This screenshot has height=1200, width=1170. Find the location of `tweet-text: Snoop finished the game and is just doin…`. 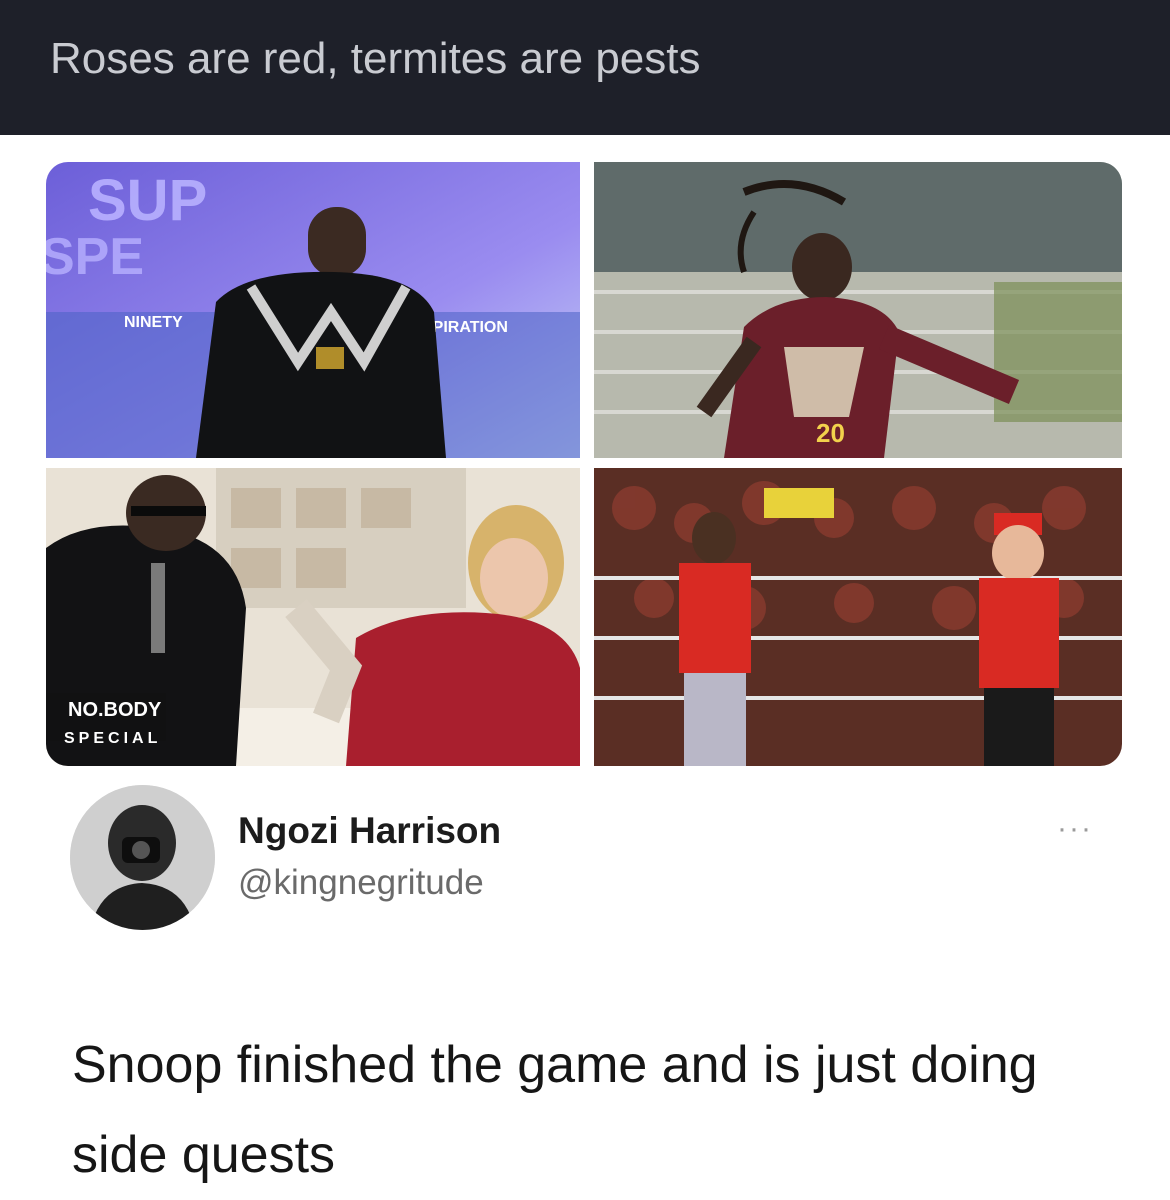

tweet-text: Snoop finished the game and is just doin… is located at coordinates (555, 1110).